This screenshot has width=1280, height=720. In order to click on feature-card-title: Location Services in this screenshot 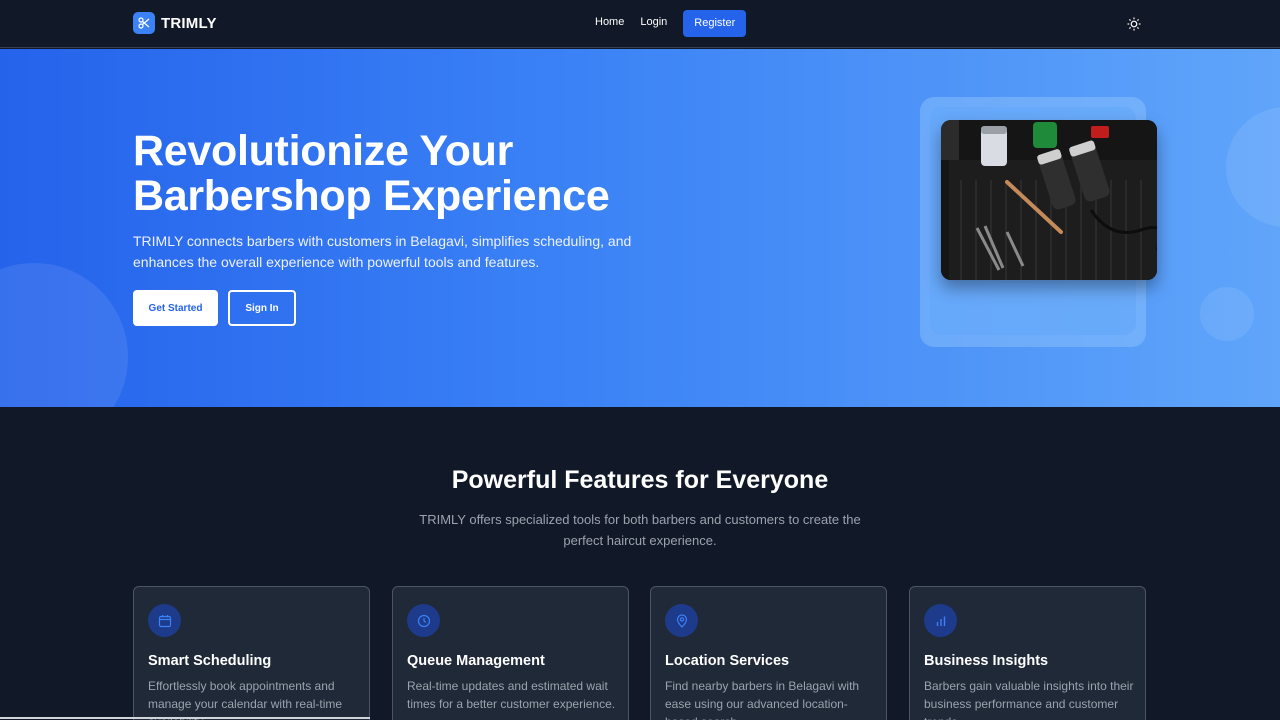, I will do `click(727, 661)`.